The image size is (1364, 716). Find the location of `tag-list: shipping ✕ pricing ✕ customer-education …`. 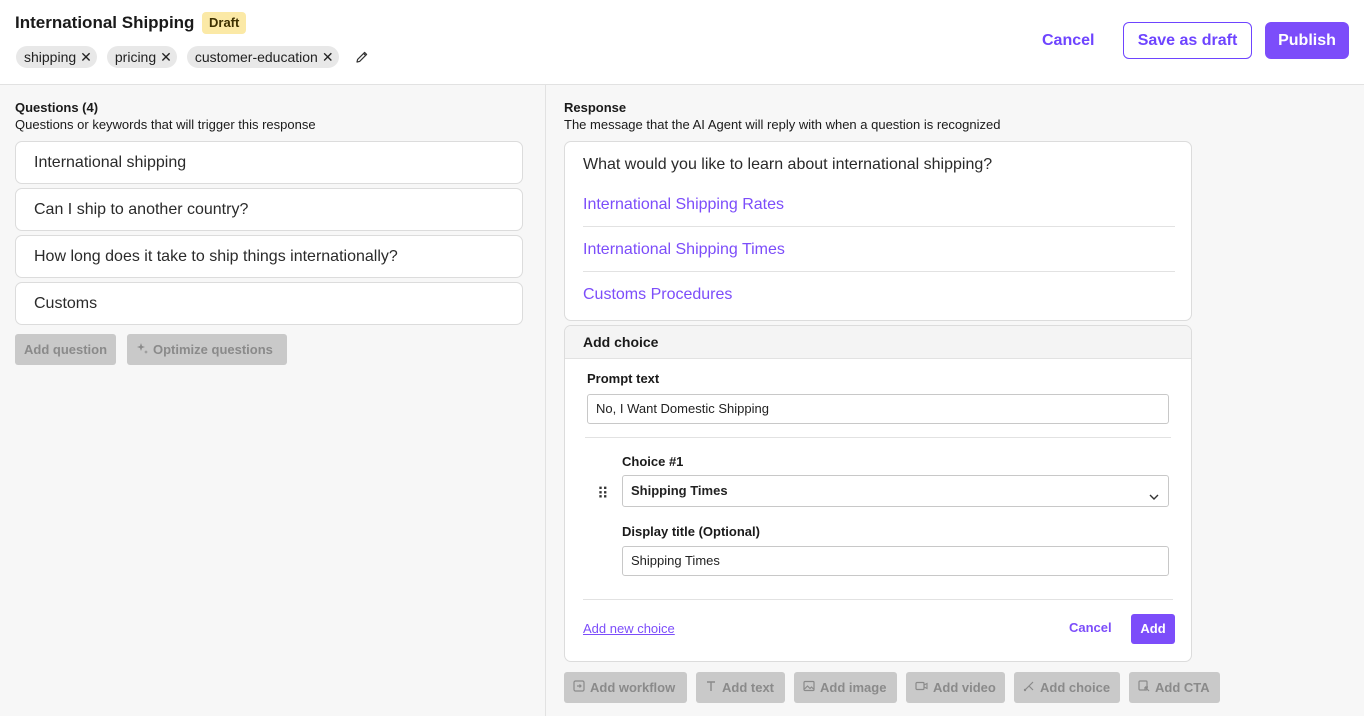

tag-list: shipping ✕ pricing ✕ customer-education … is located at coordinates (193, 57).